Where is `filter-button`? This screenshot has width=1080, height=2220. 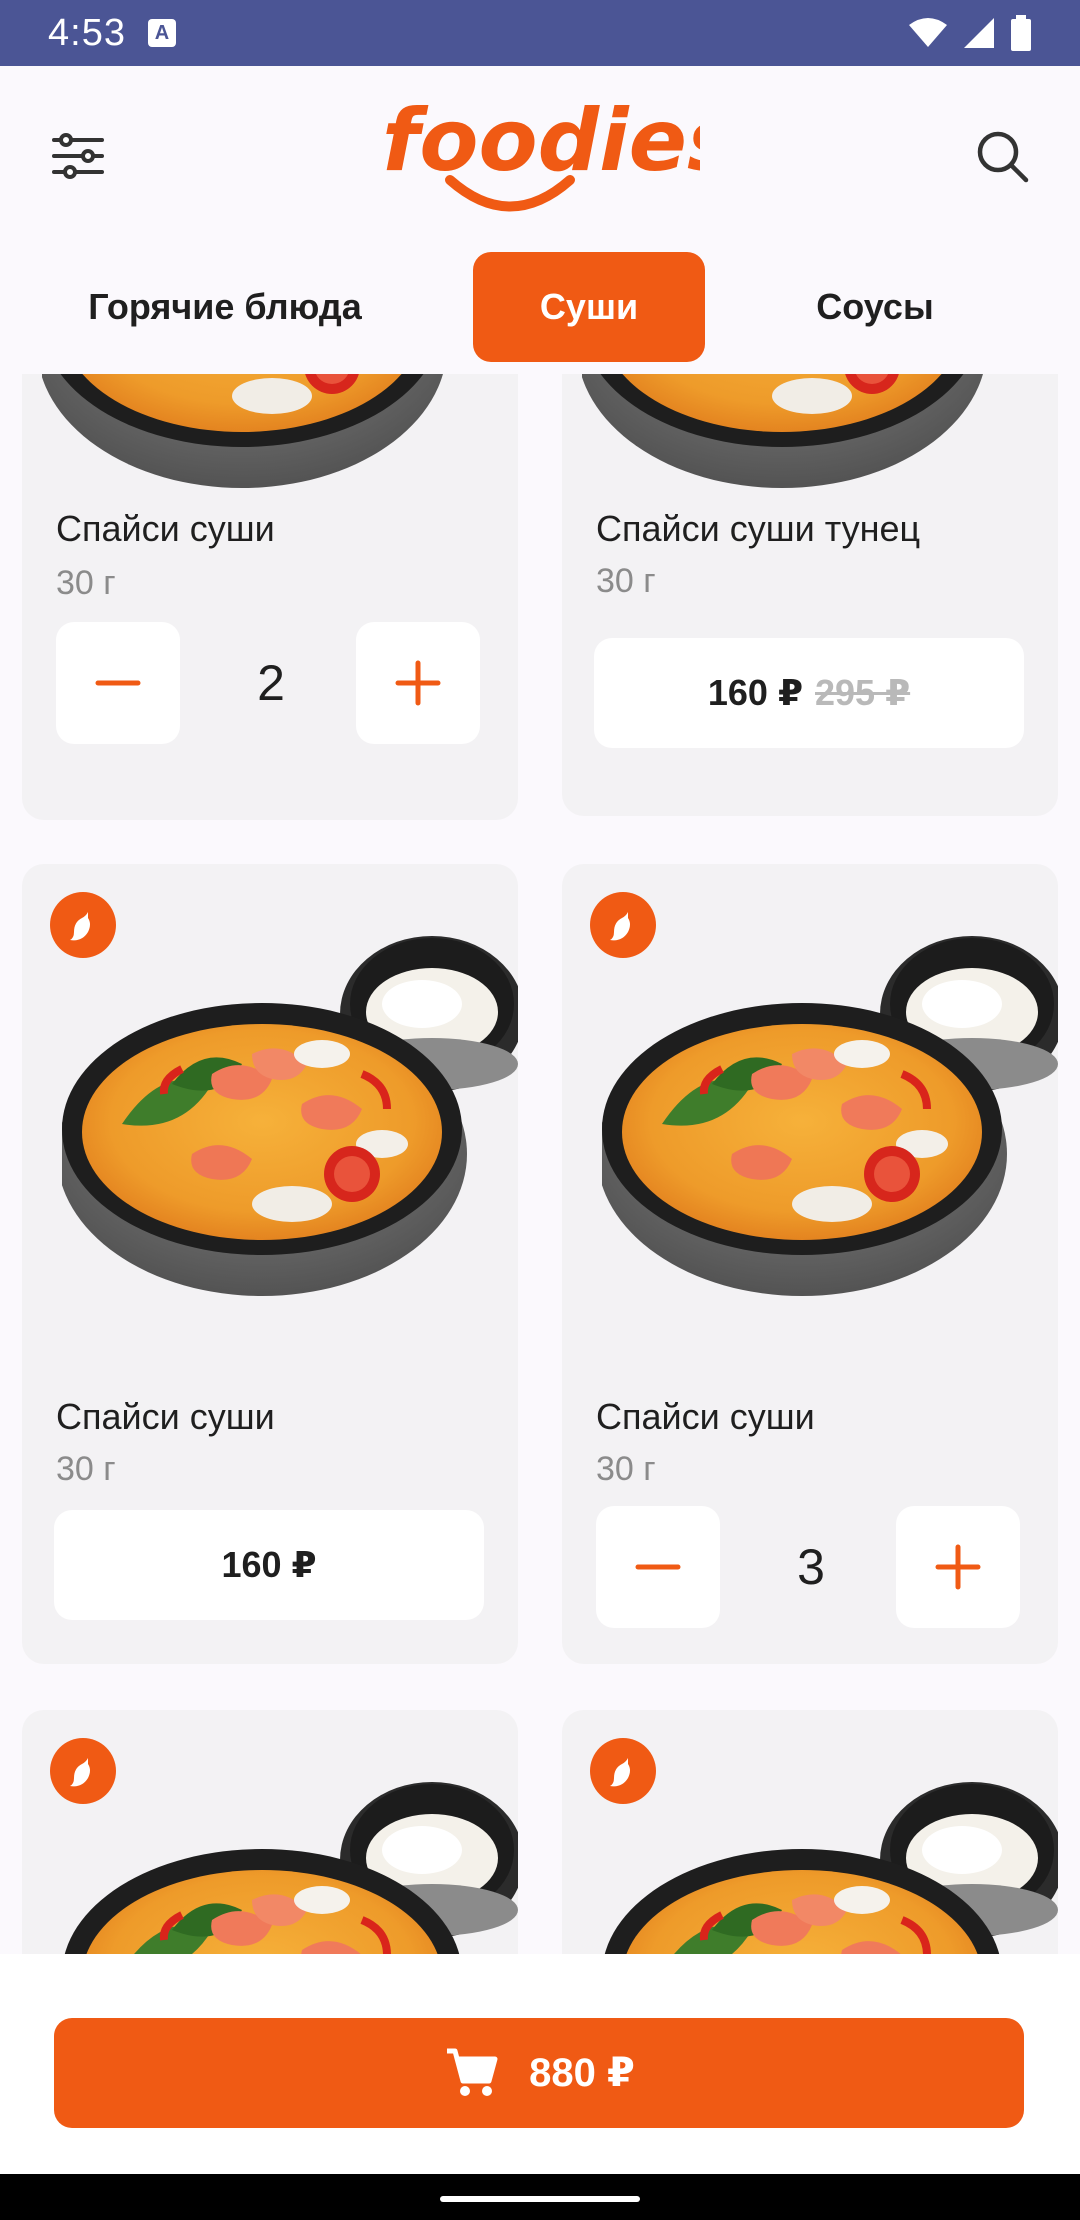
filter-button is located at coordinates (78, 156).